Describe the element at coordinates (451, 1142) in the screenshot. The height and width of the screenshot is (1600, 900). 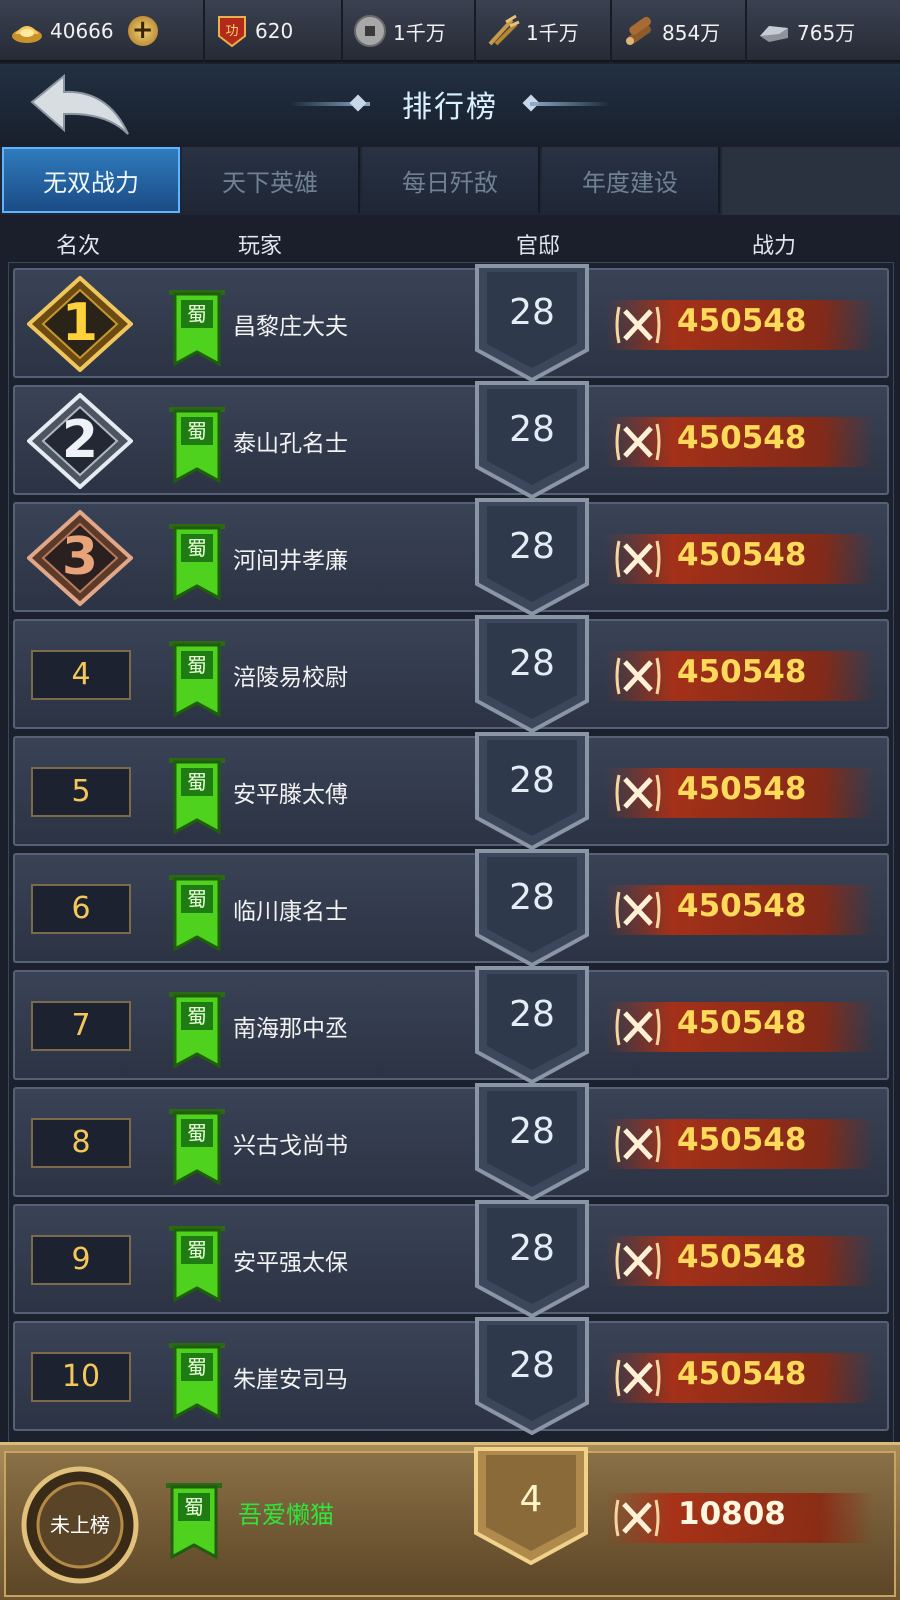
I see `rank-row-8: 8 蜀 兴古戈尚书 28 450548` at that location.